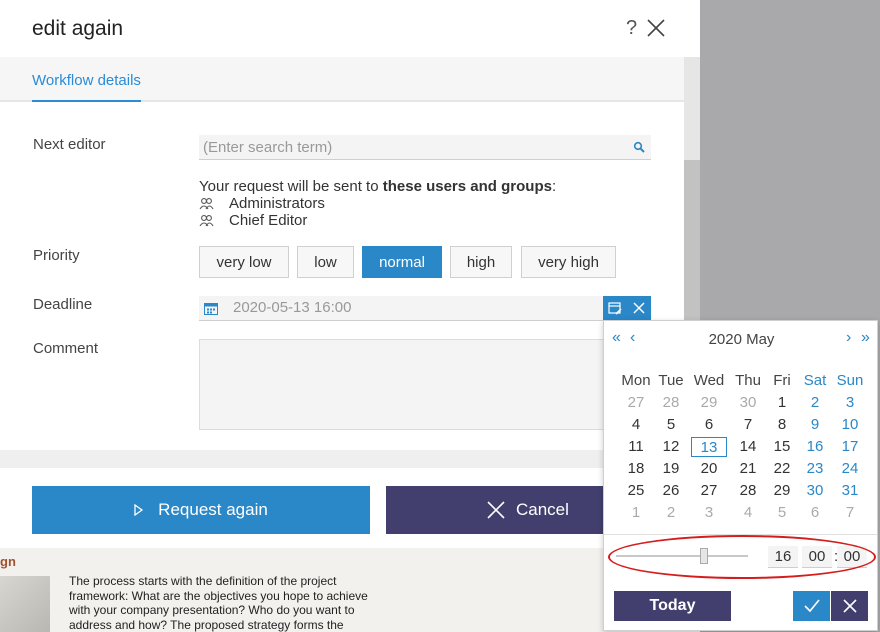  What do you see at coordinates (850, 380) in the screenshot?
I see `weekday-sun: Sun` at bounding box center [850, 380].